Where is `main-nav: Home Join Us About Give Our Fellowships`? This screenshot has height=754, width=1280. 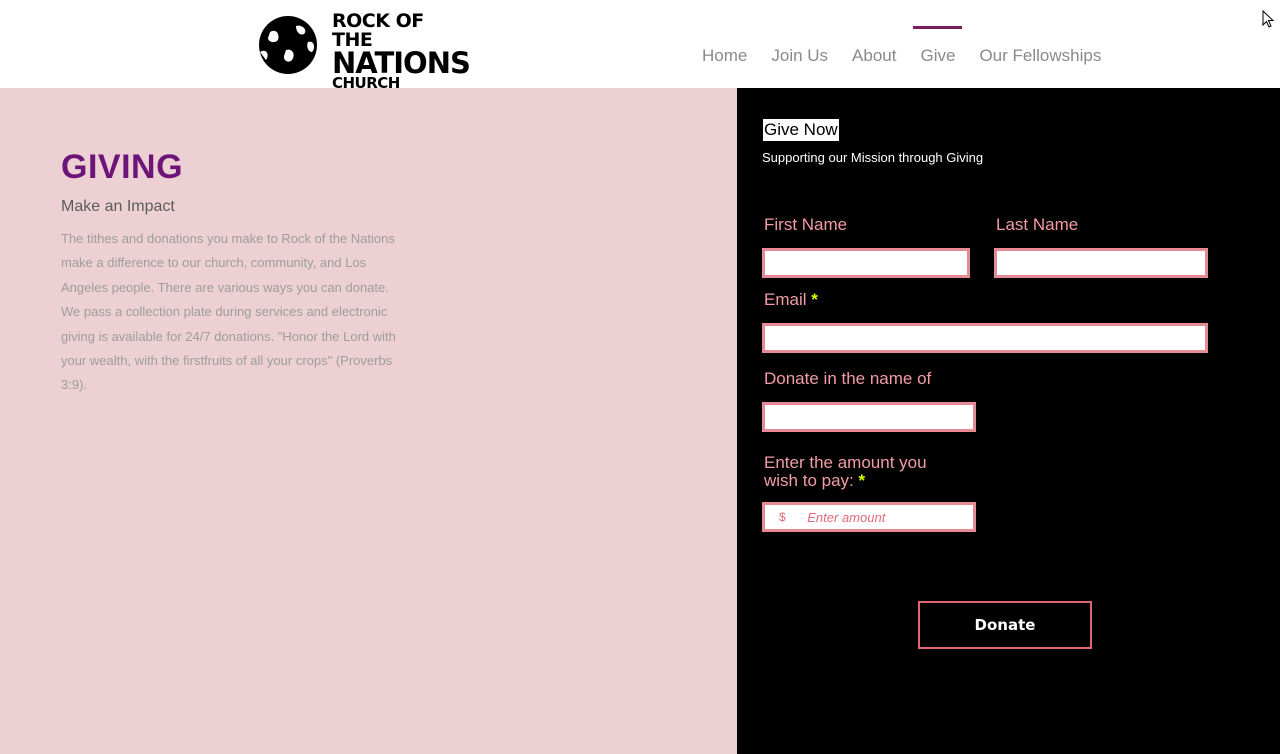 main-nav: Home Join Us About Give Our Fellowships is located at coordinates (901, 48).